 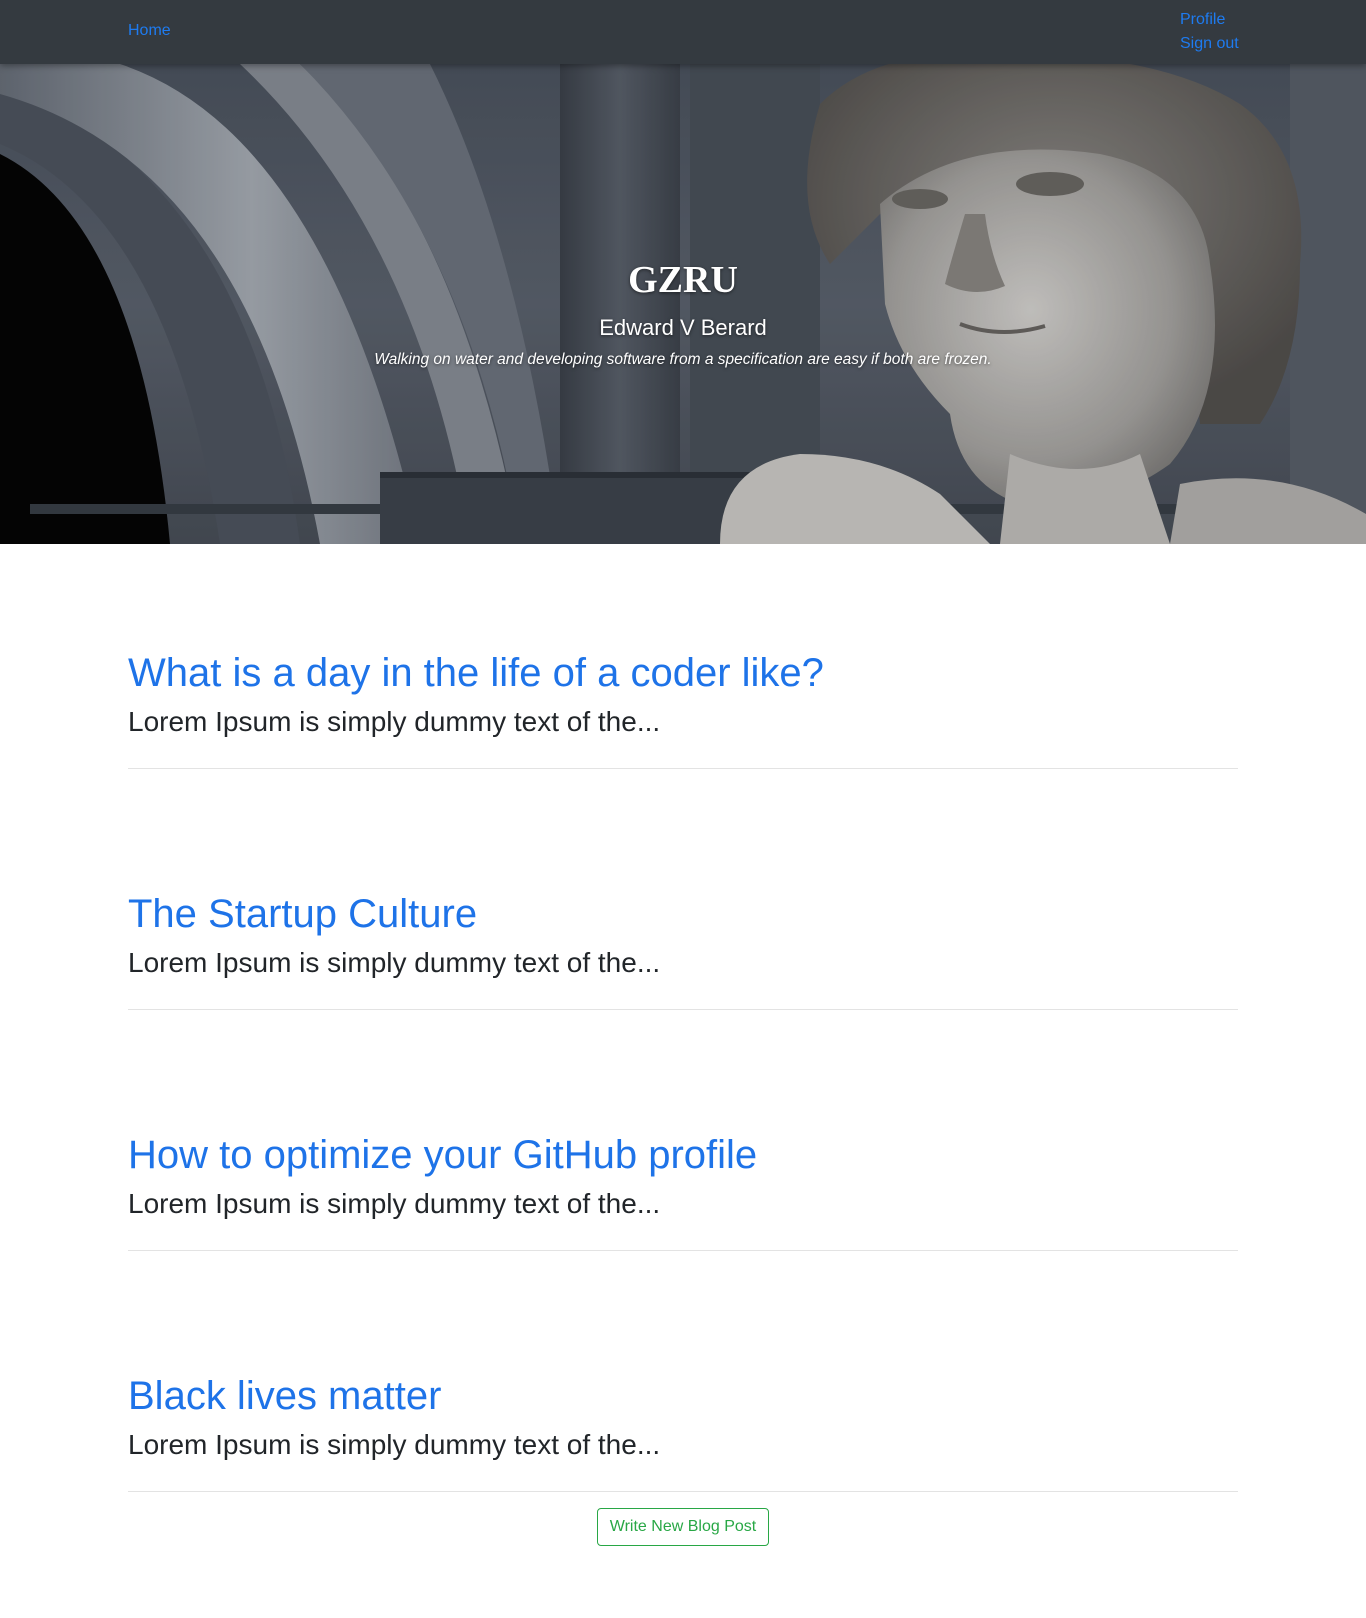 What do you see at coordinates (442, 1155) in the screenshot?
I see `post-title-link: How to optimize your GitHub profile` at bounding box center [442, 1155].